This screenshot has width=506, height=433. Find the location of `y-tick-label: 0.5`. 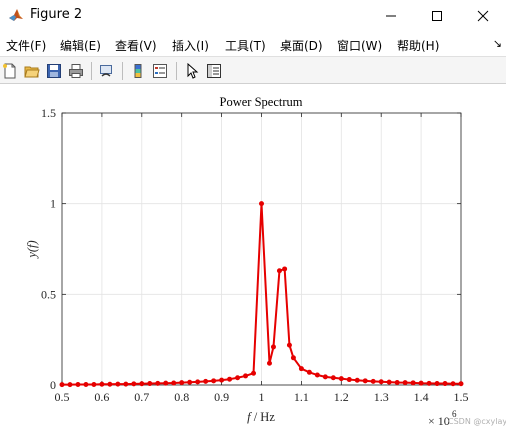

y-tick-label: 0.5 is located at coordinates (48, 294).